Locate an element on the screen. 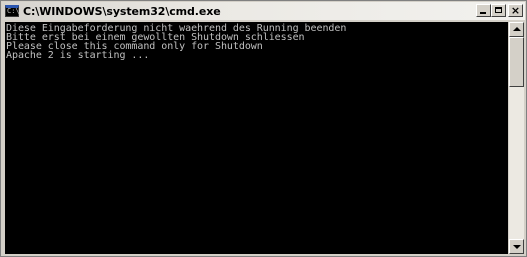 The width and height of the screenshot is (527, 257). close-icon: × is located at coordinates (515, 10).